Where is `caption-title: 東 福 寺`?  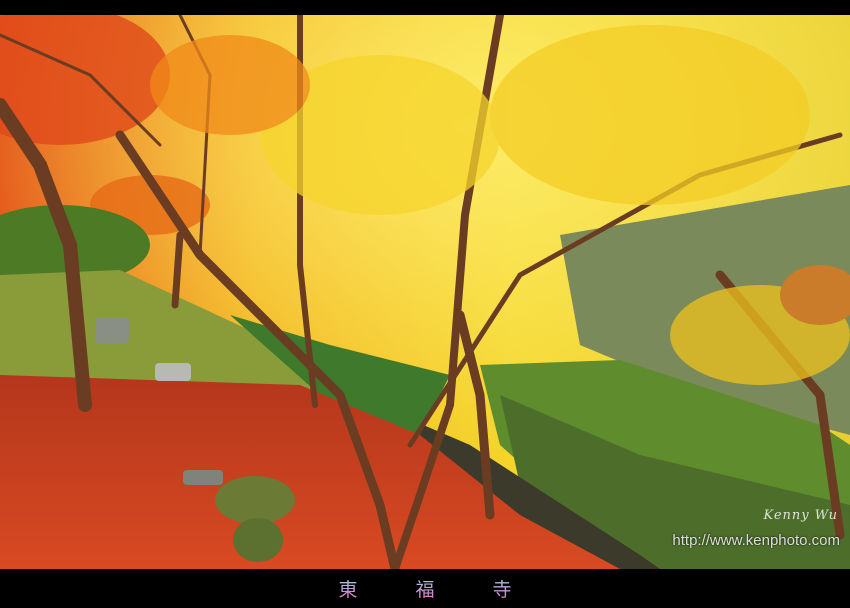 caption-title: 東 福 寺 is located at coordinates (424, 588).